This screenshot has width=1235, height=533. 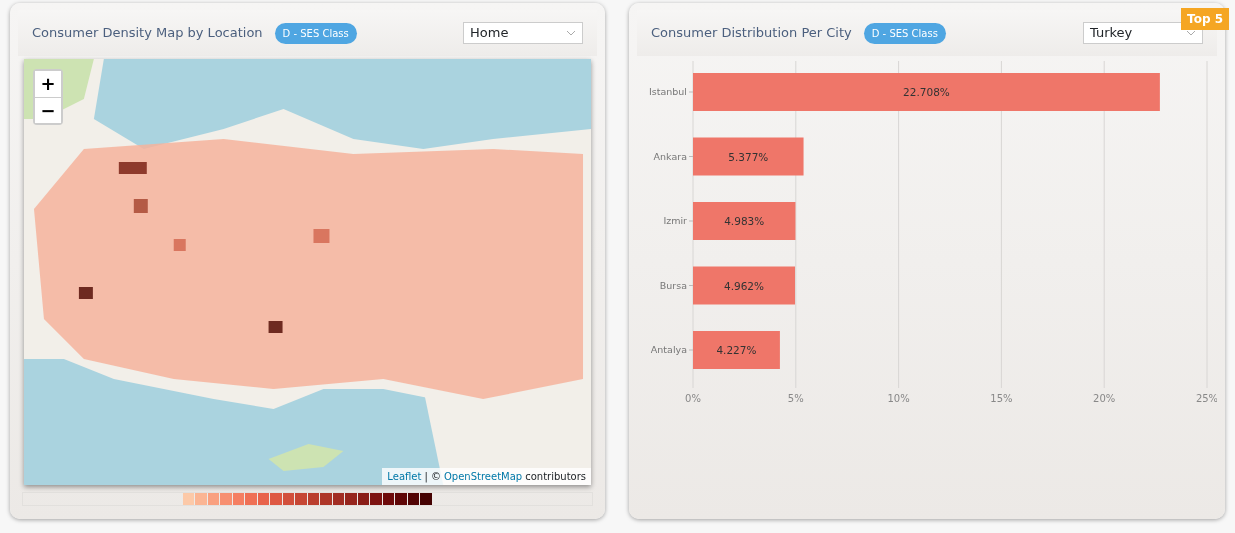 I want to click on axis-tick-label: 10%, so click(x=898, y=398).